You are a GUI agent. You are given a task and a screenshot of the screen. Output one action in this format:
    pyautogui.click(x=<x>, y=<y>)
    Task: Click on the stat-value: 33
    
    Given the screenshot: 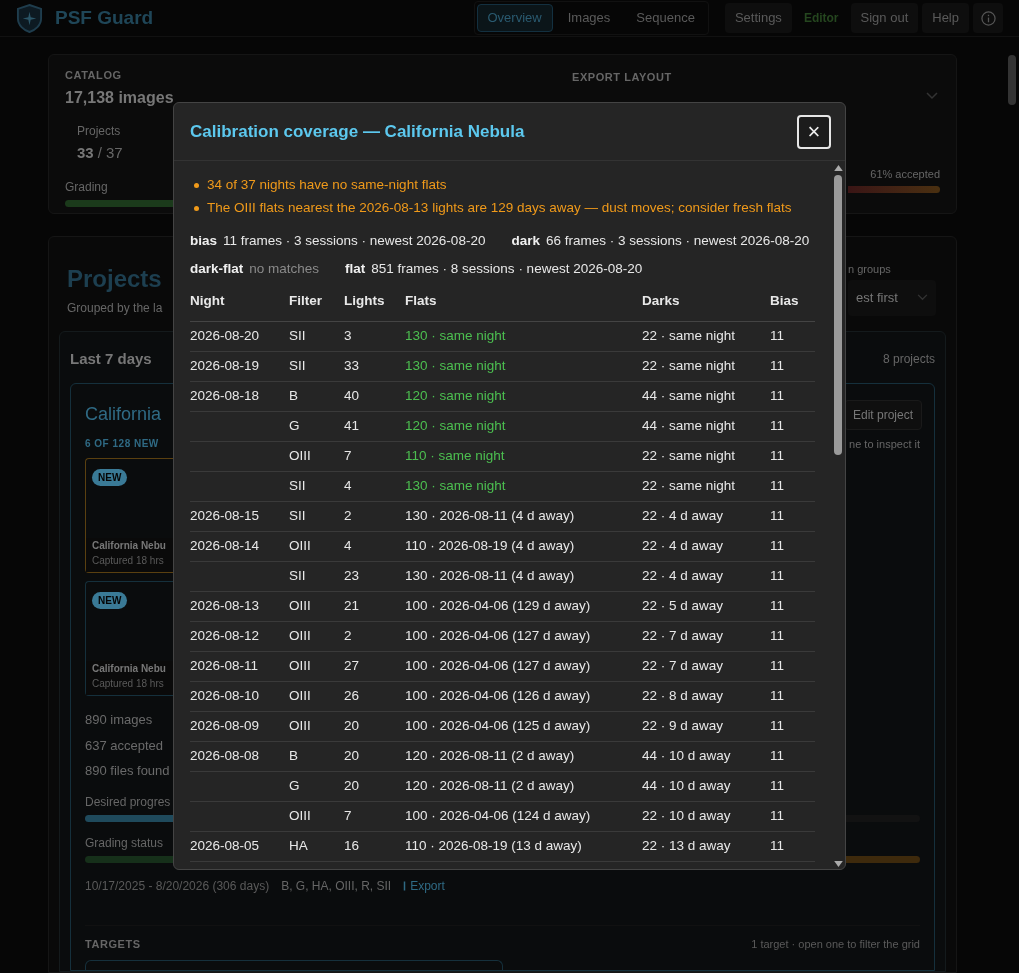 What is the action you would take?
    pyautogui.click(x=85, y=152)
    